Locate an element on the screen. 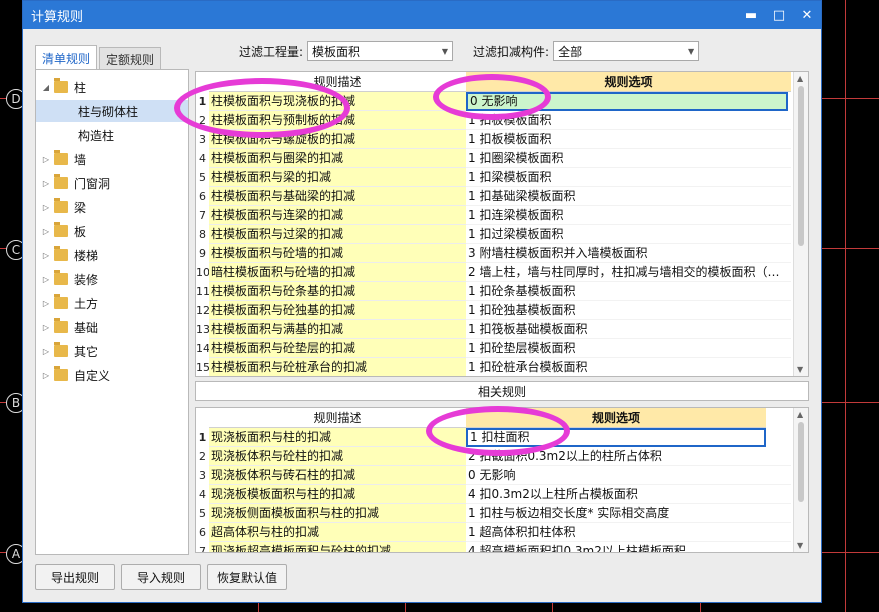 This screenshot has width=879, height=612. rule-description-cell: 超高体积与柱的扣减 is located at coordinates (337, 532).